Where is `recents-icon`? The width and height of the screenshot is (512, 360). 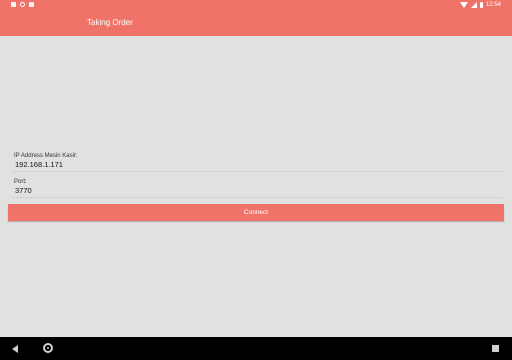
recents-icon is located at coordinates (495, 348).